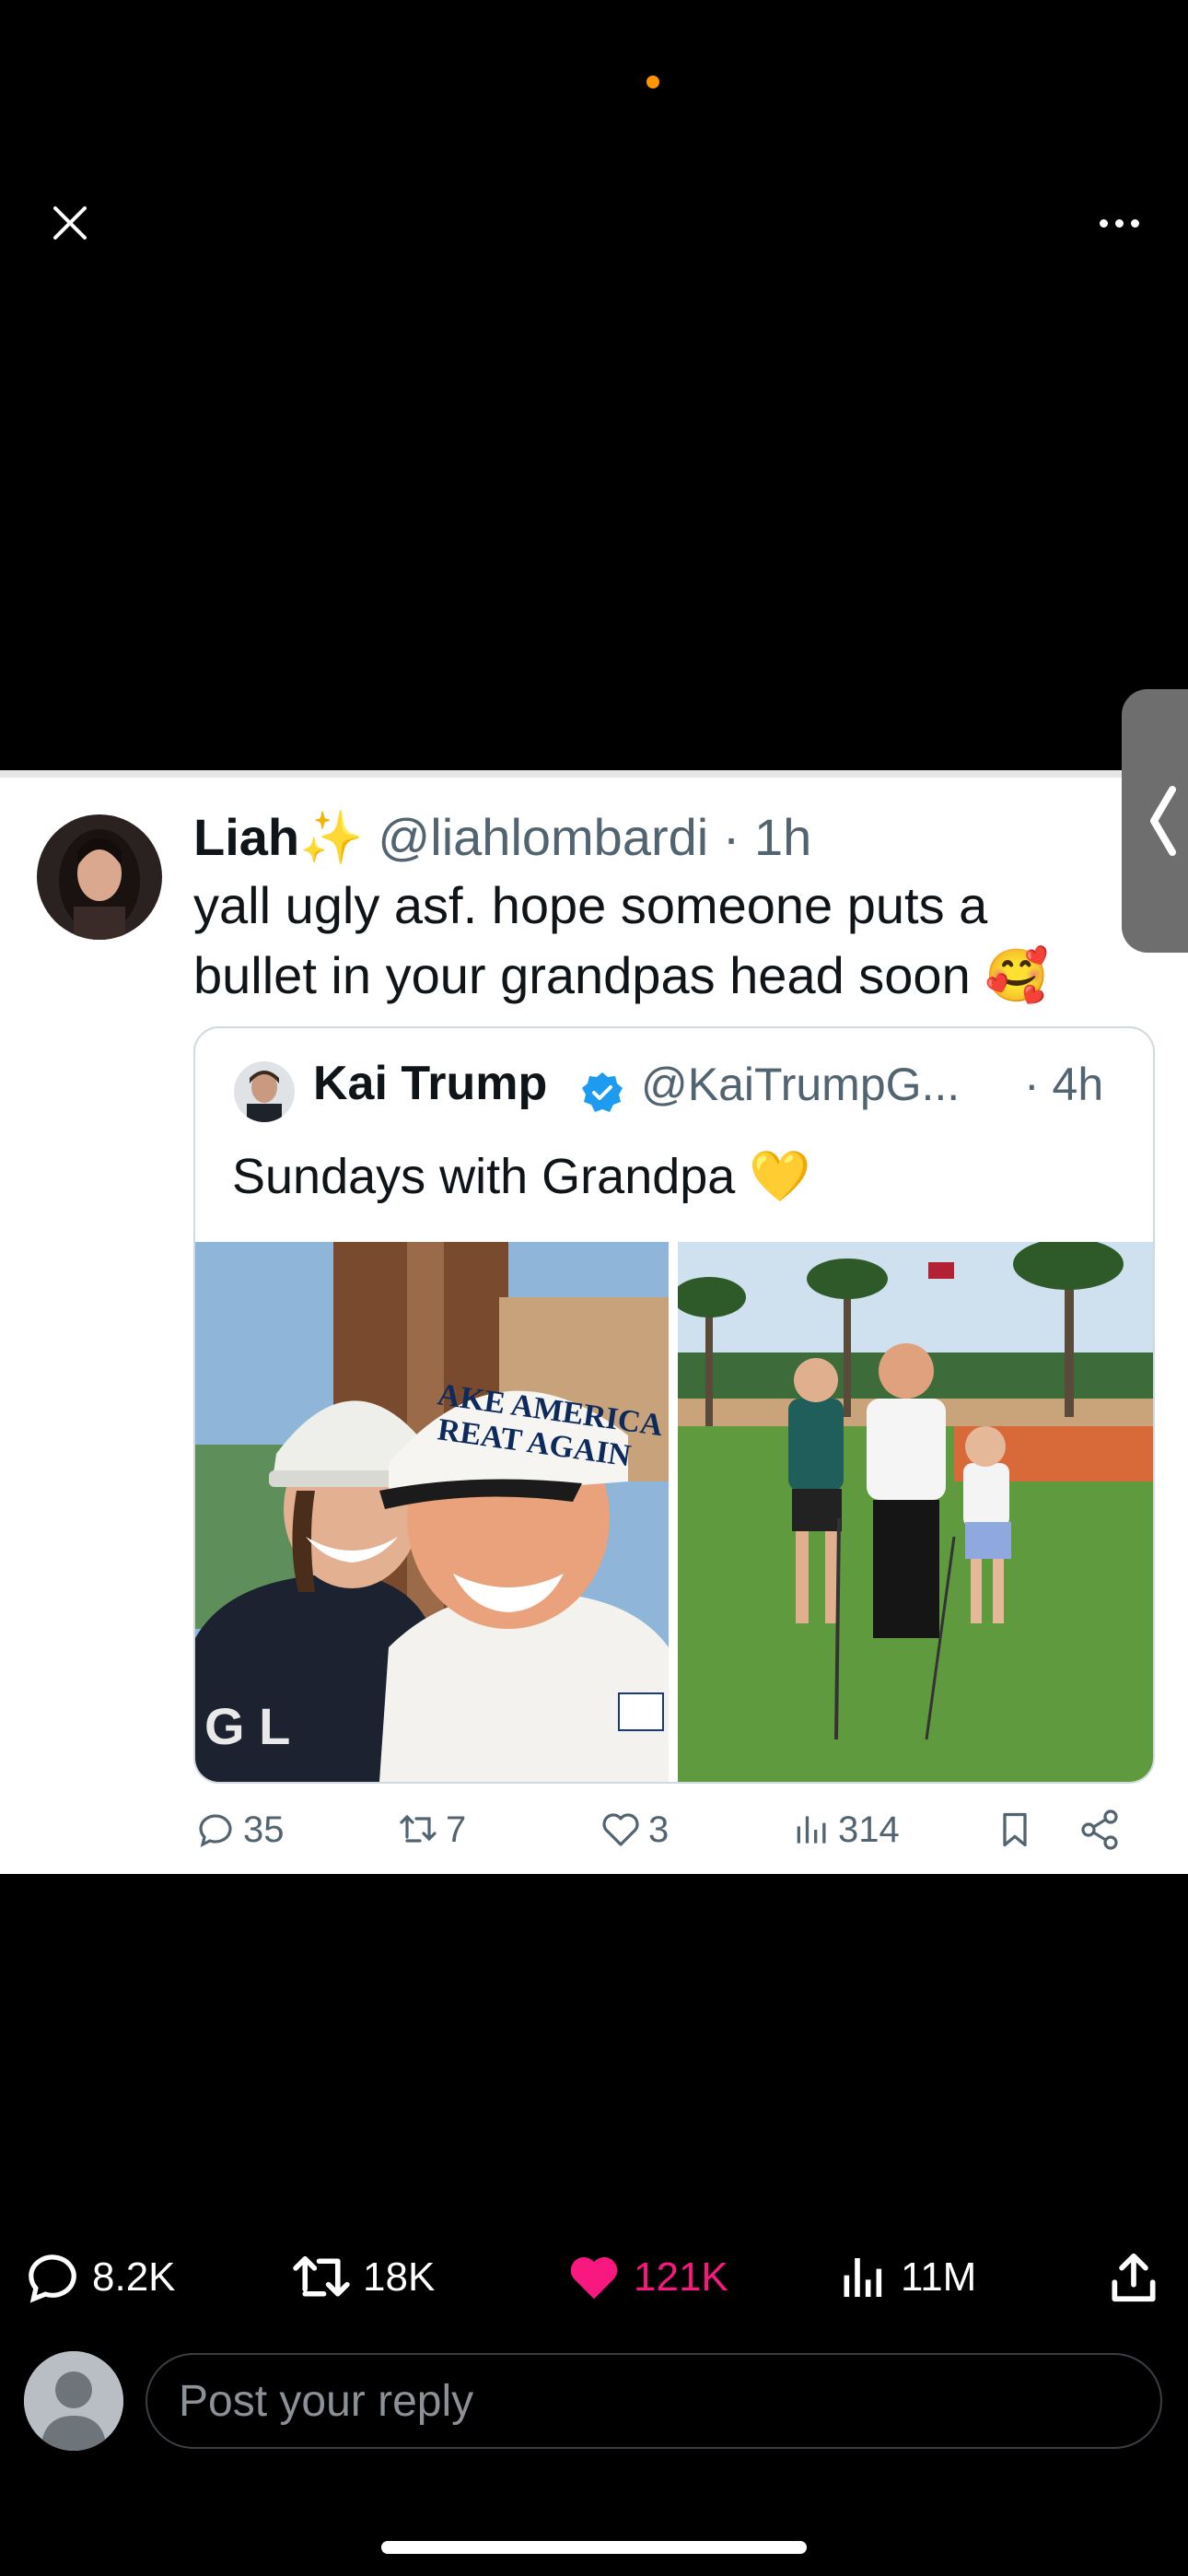  Describe the element at coordinates (246, 837) in the screenshot. I see `author-name: Liah` at that location.